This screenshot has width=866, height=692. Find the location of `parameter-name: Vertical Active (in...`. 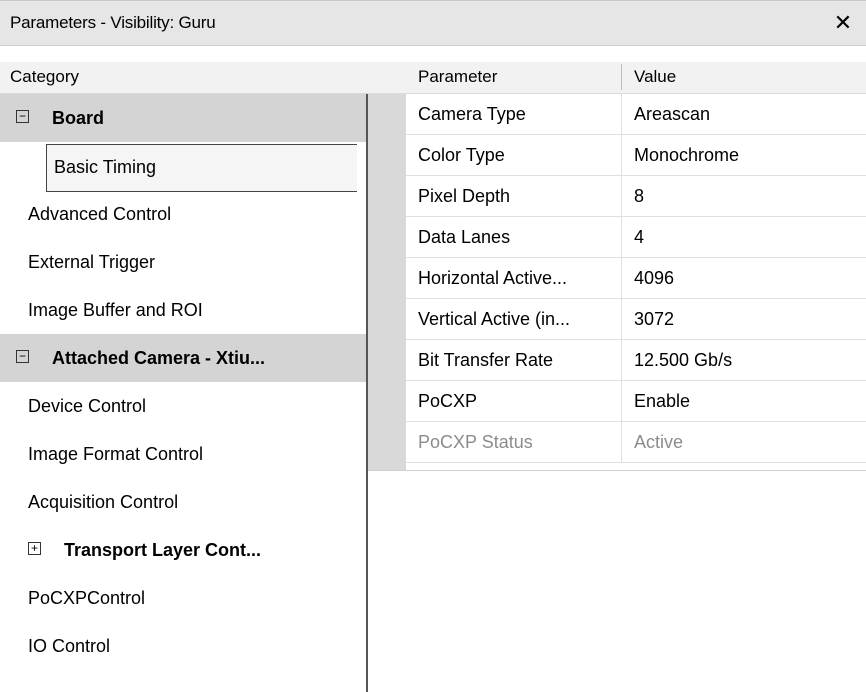

parameter-name: Vertical Active (in... is located at coordinates (494, 319).